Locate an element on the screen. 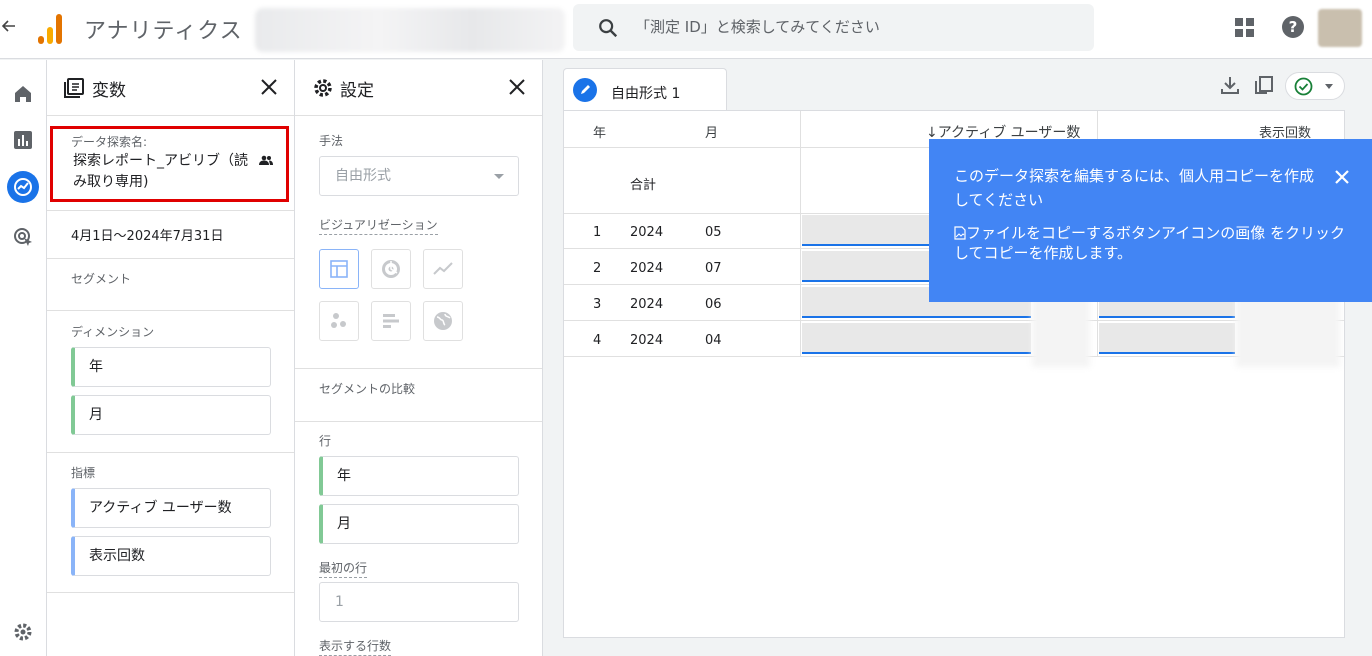 This screenshot has height=656, width=1372. account-selector is located at coordinates (410, 30).